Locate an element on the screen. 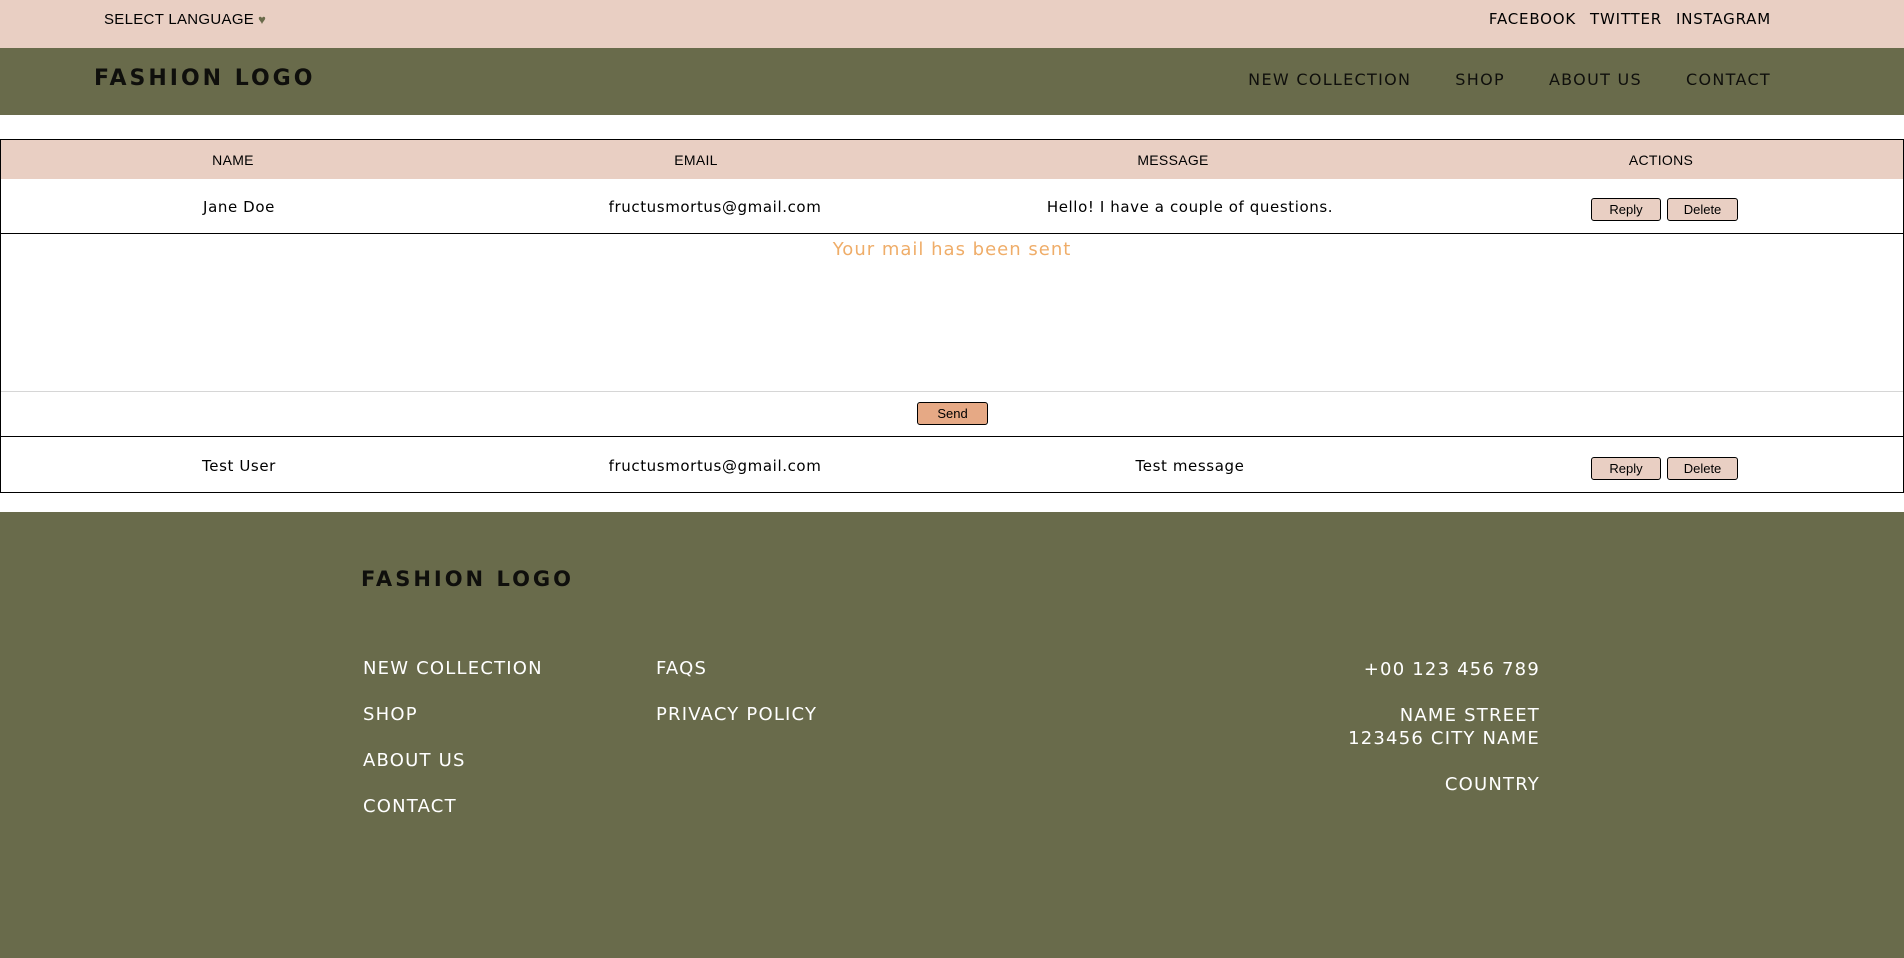  contact-city: 123456 CITY NAME is located at coordinates (1444, 738).